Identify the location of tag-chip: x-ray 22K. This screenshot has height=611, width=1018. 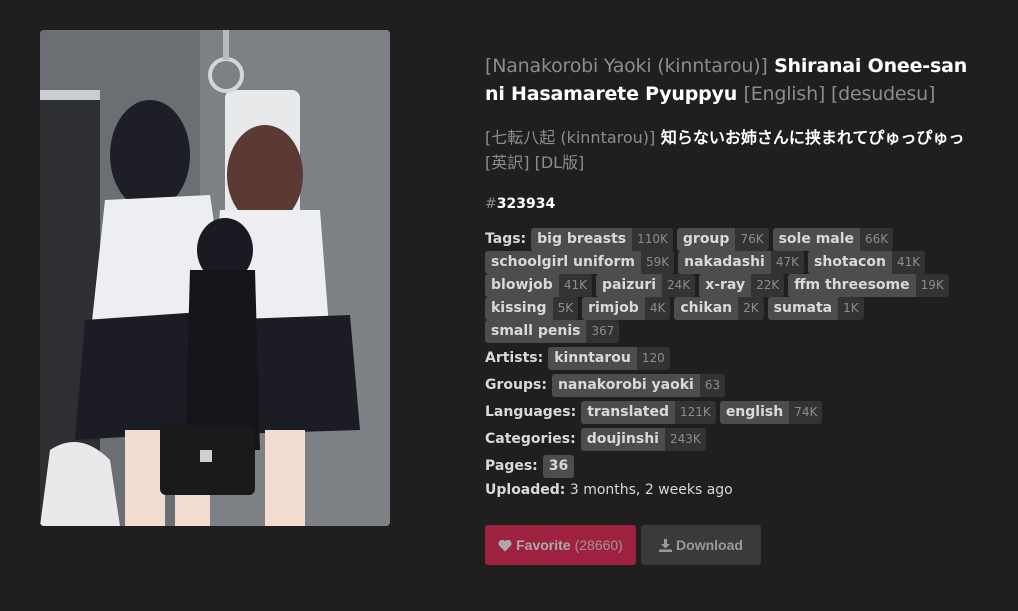
(742, 285).